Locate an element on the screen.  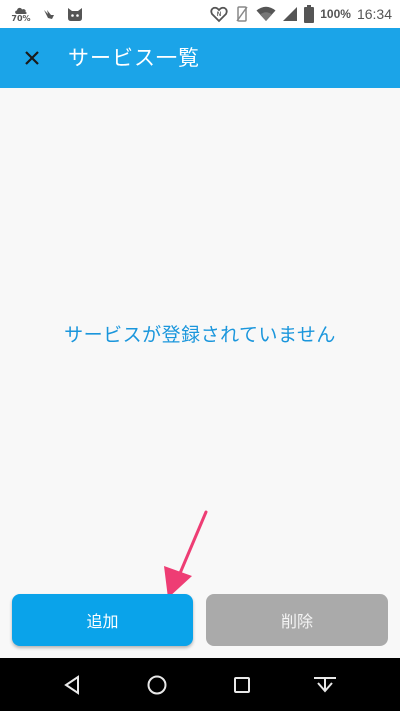
close-button is located at coordinates (32, 58).